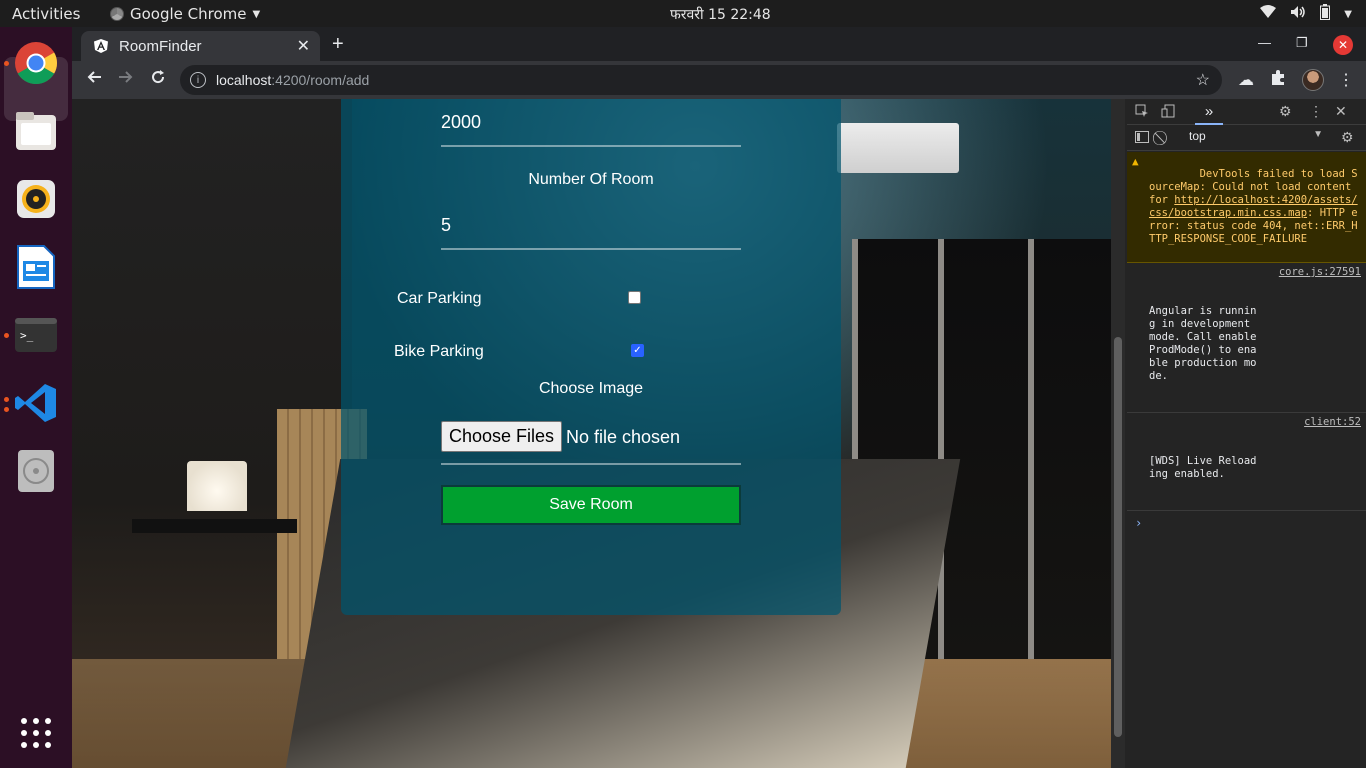  What do you see at coordinates (1142, 138) in the screenshot?
I see `sidebar-toggle-icon` at bounding box center [1142, 138].